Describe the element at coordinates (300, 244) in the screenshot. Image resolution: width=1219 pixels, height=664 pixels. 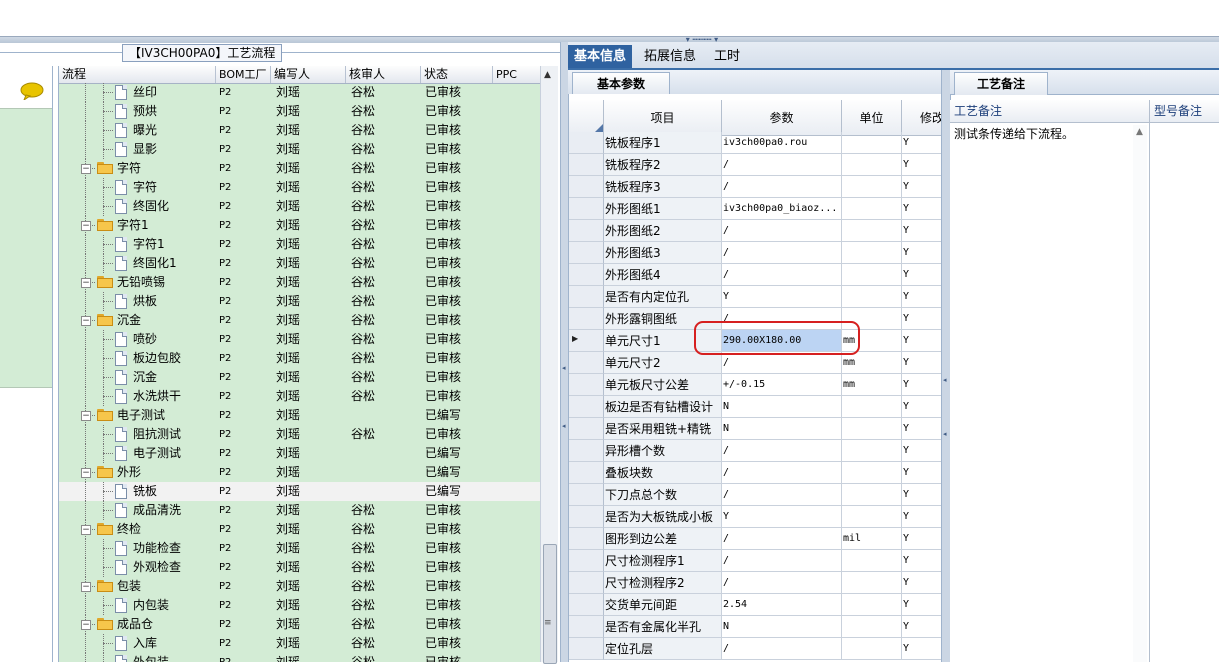
I see `tree-item-row: 字符1 P2 刘瑶 谷松 已审核` at that location.